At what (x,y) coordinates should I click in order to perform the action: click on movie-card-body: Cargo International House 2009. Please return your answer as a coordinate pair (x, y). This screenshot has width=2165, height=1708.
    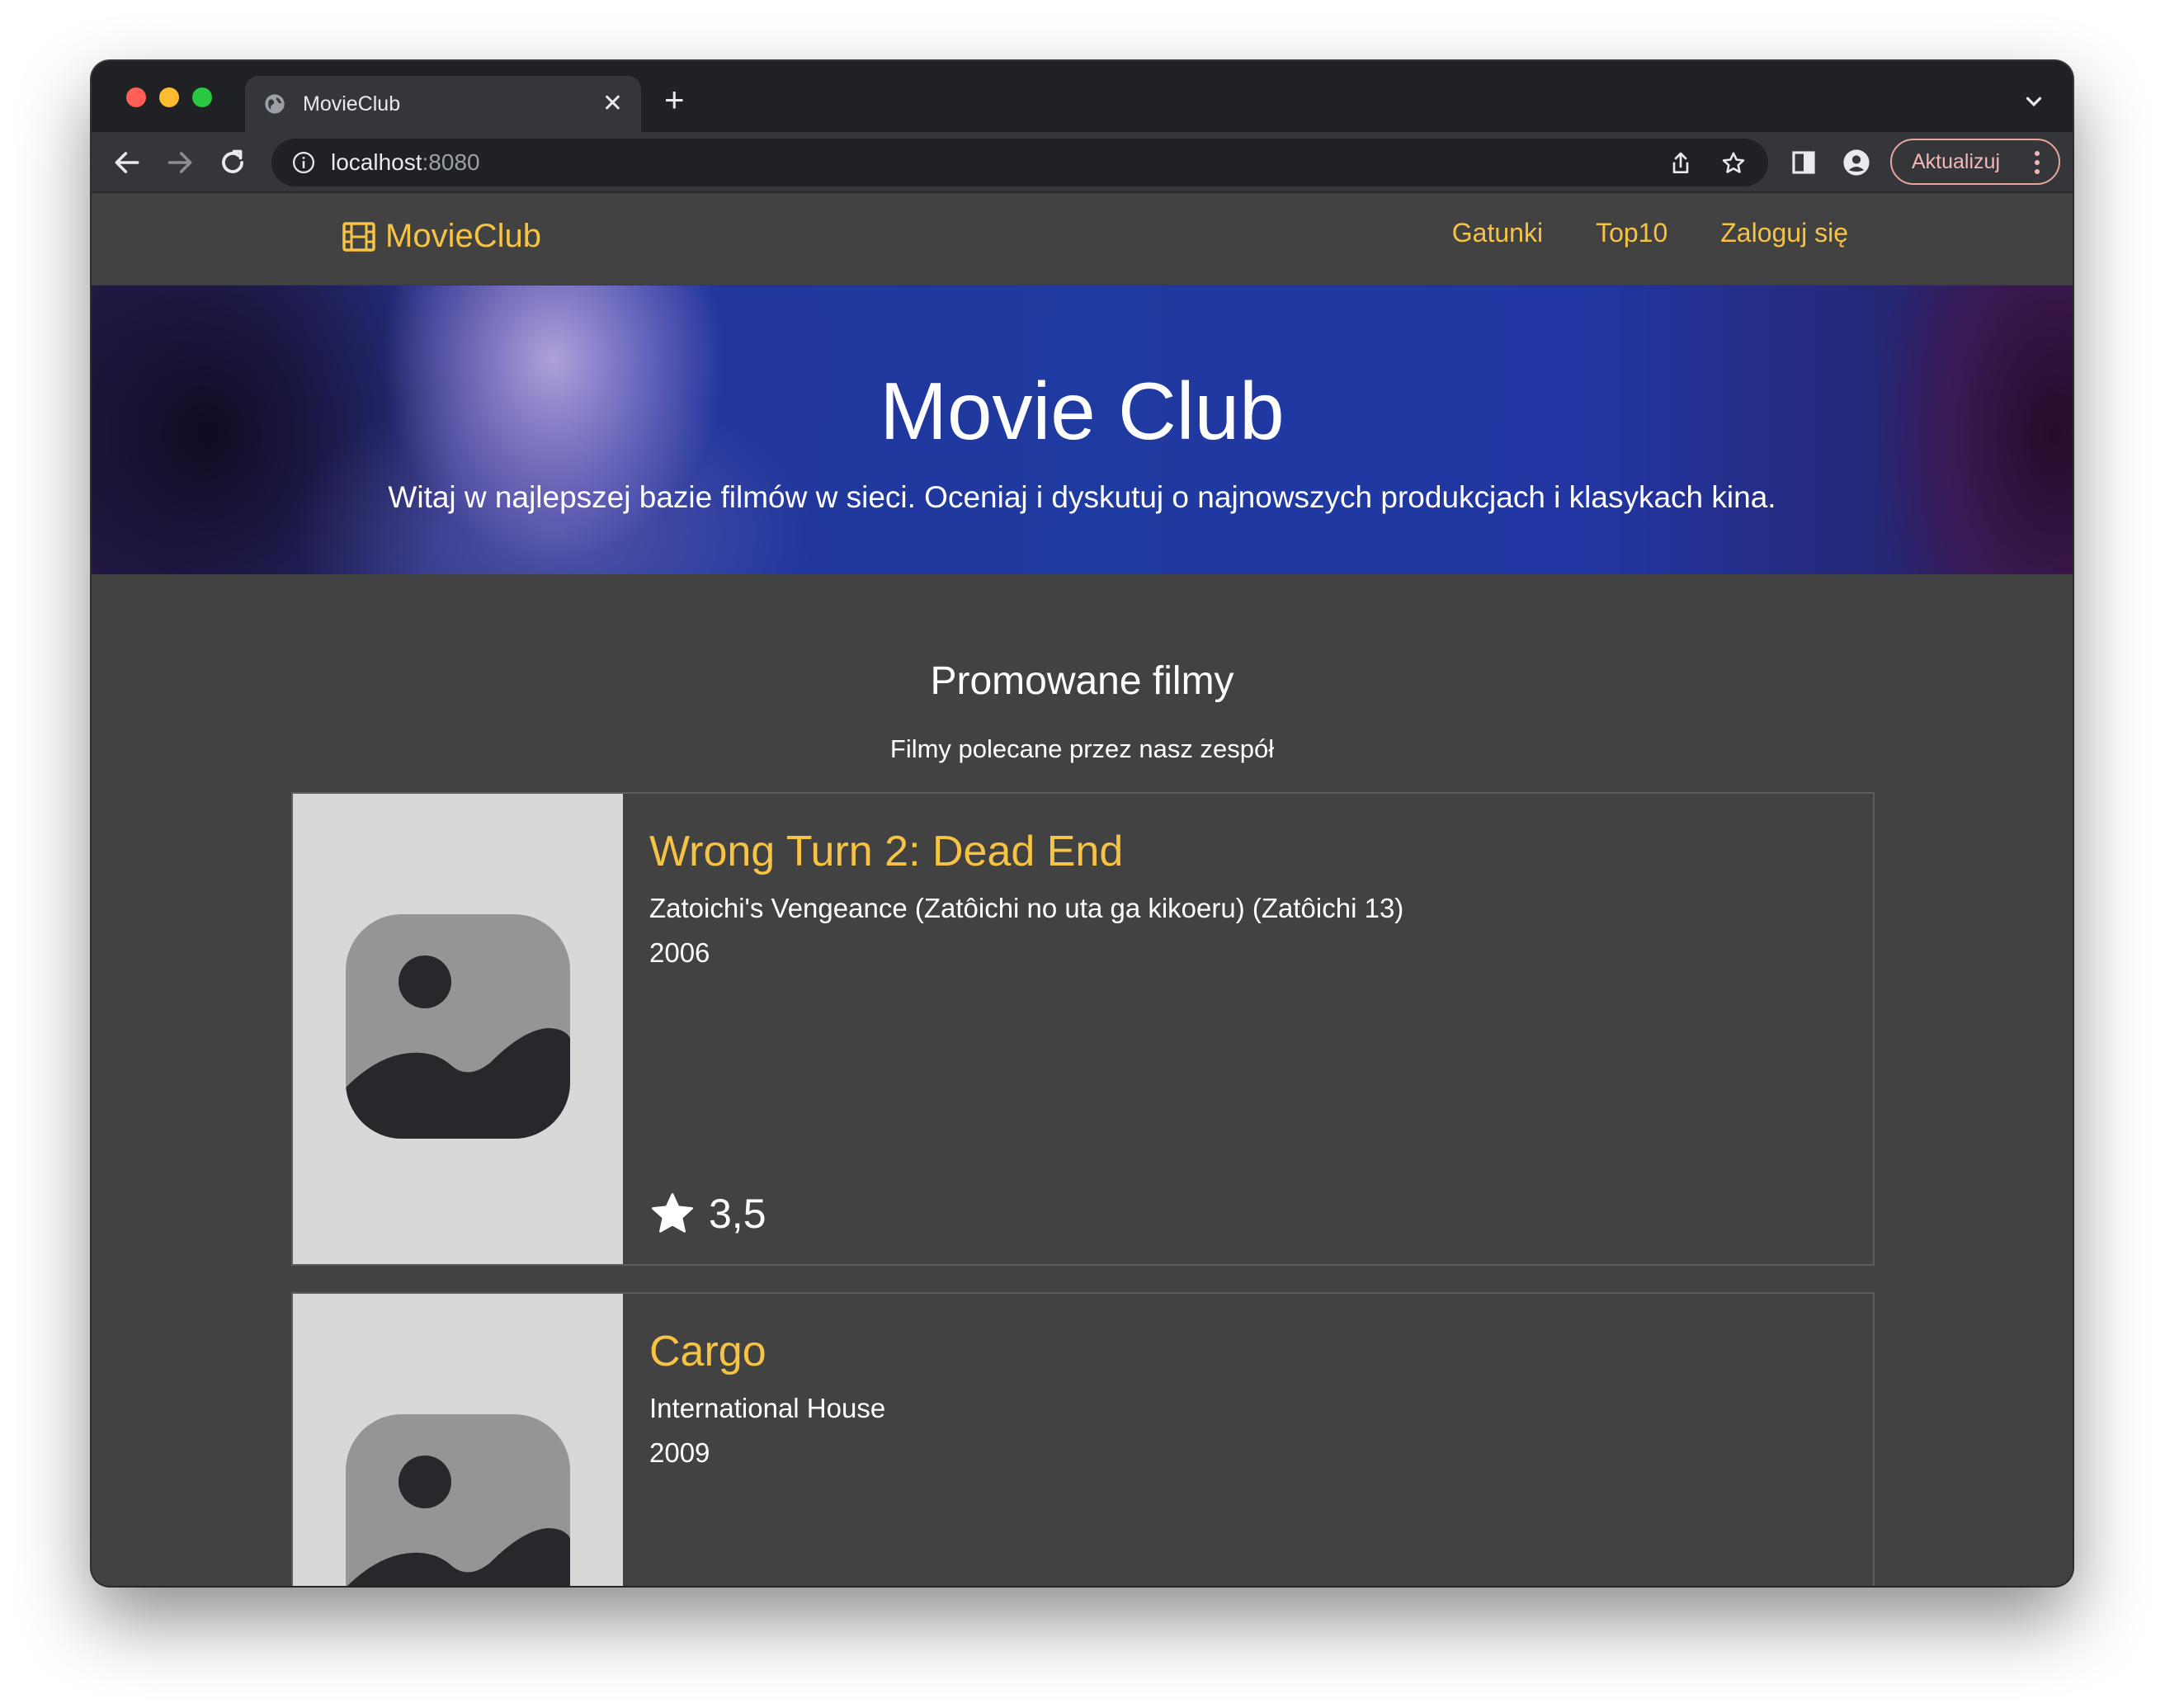
    Looking at the image, I should click on (1252, 1398).